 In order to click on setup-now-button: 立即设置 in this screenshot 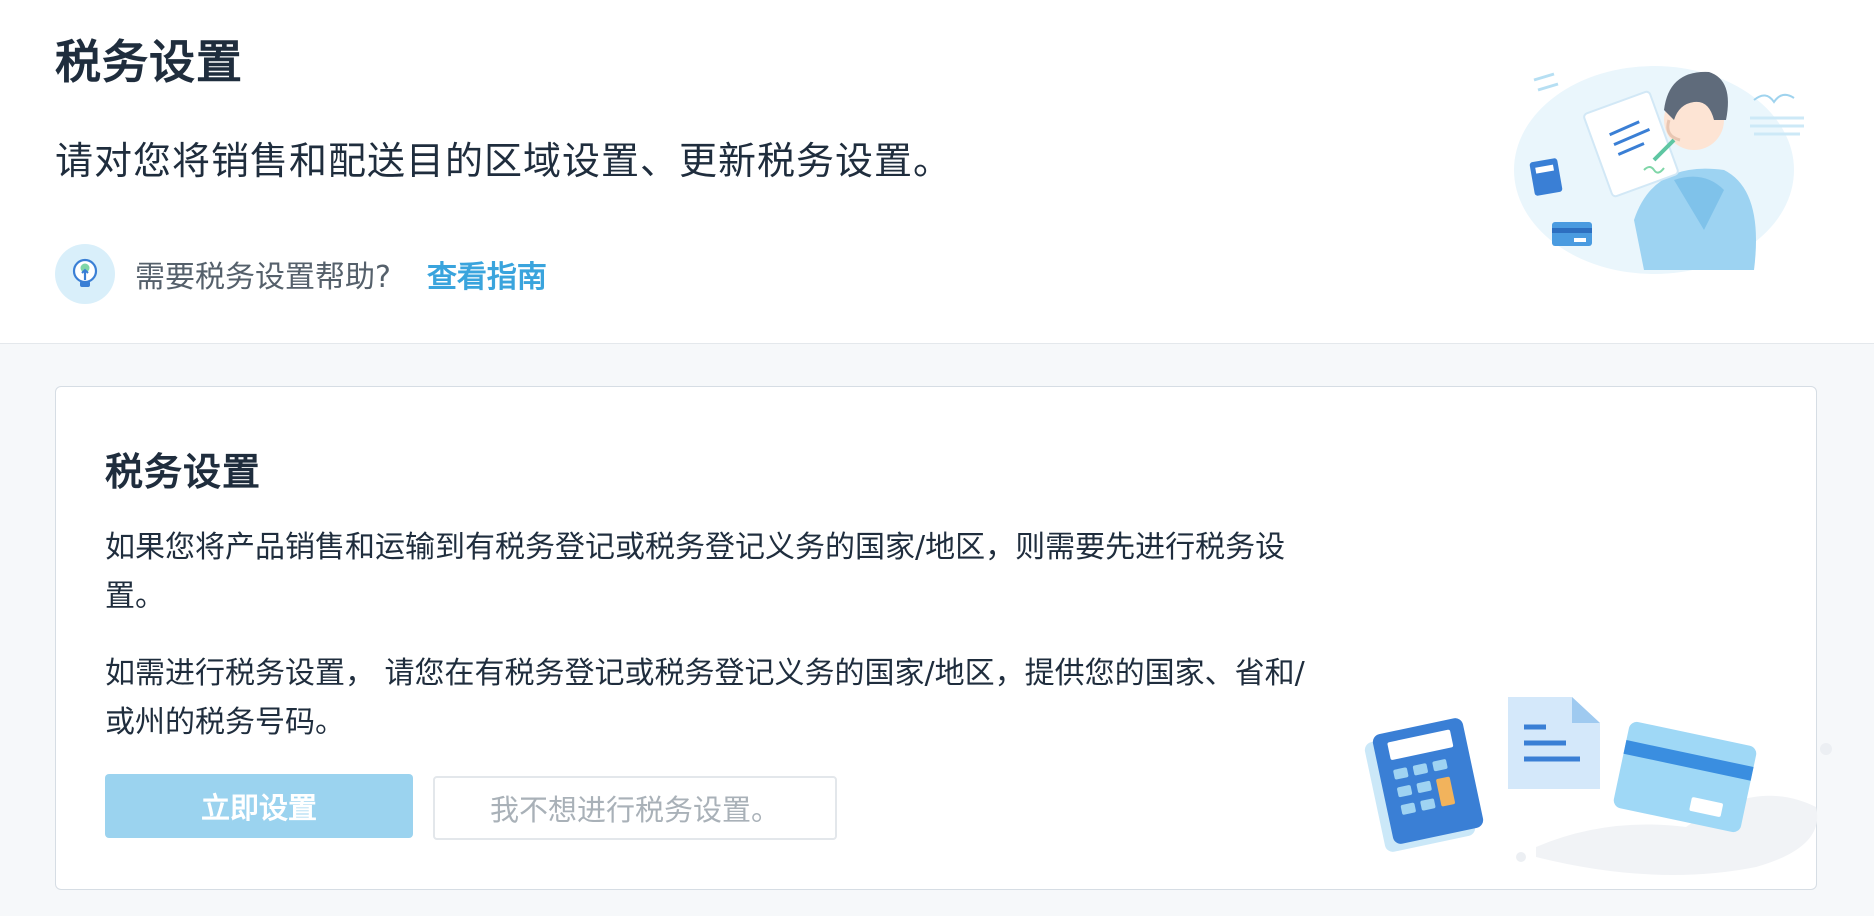, I will do `click(259, 806)`.